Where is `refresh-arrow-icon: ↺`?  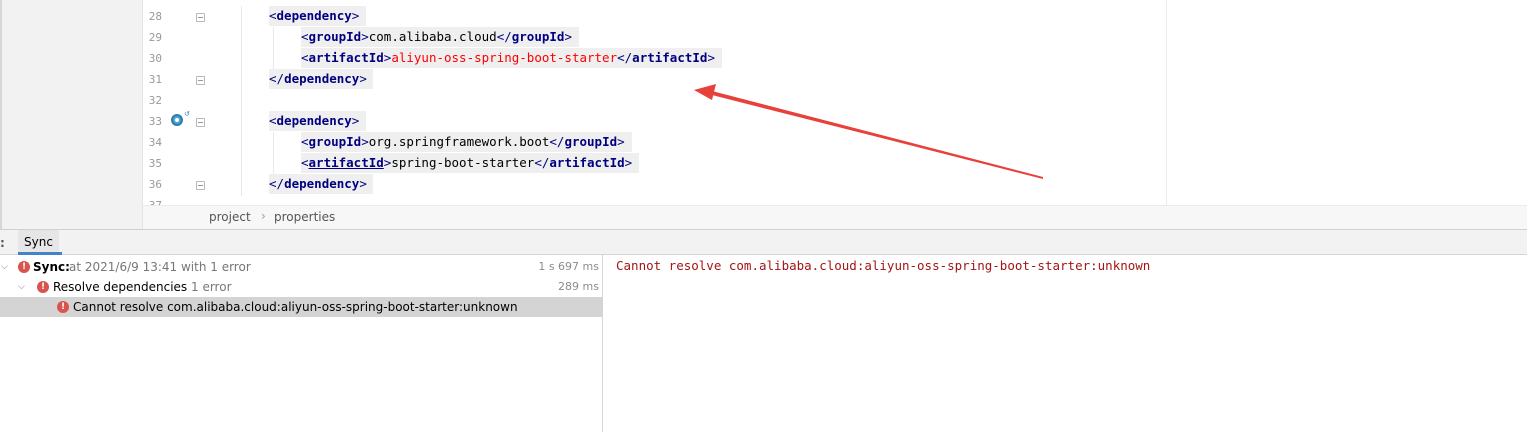 refresh-arrow-icon: ↺ is located at coordinates (187, 114).